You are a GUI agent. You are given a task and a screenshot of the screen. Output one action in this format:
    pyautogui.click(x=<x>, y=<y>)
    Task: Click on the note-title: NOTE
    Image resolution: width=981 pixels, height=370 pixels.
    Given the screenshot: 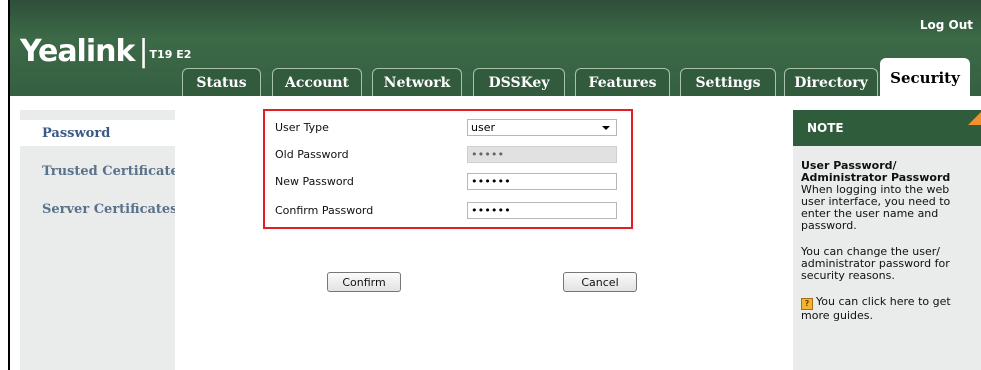 What is the action you would take?
    pyautogui.click(x=825, y=128)
    